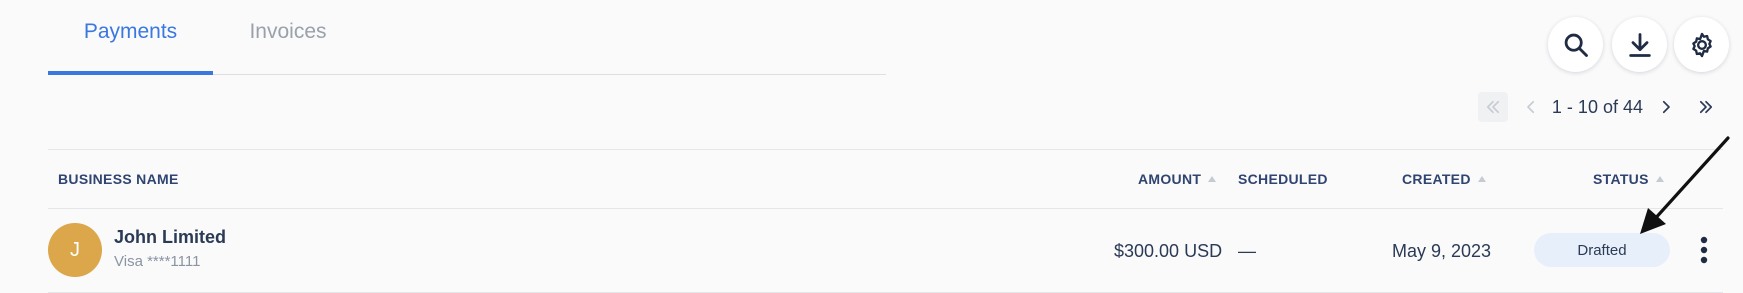  What do you see at coordinates (1602, 250) in the screenshot?
I see `status-badge: Drafted` at bounding box center [1602, 250].